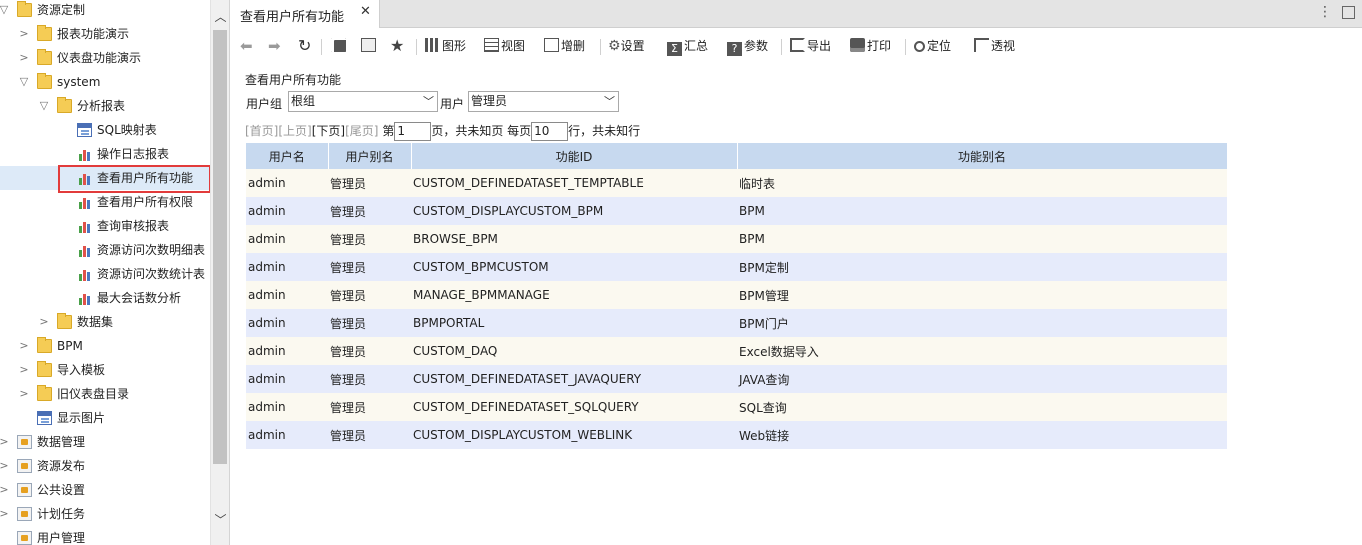 The width and height of the screenshot is (1362, 545). Describe the element at coordinates (734, 49) in the screenshot. I see `help-icon: ?` at that location.